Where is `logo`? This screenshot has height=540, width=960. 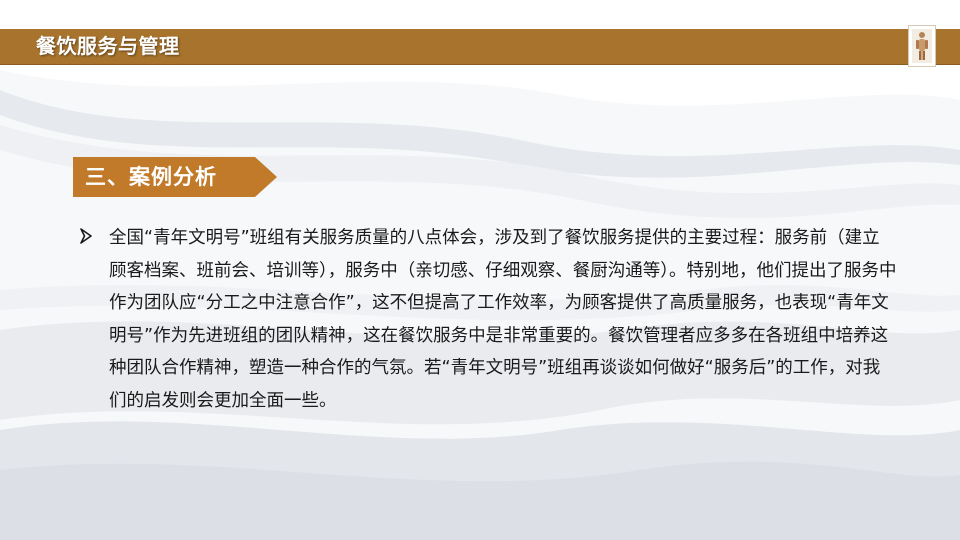 logo is located at coordinates (922, 46).